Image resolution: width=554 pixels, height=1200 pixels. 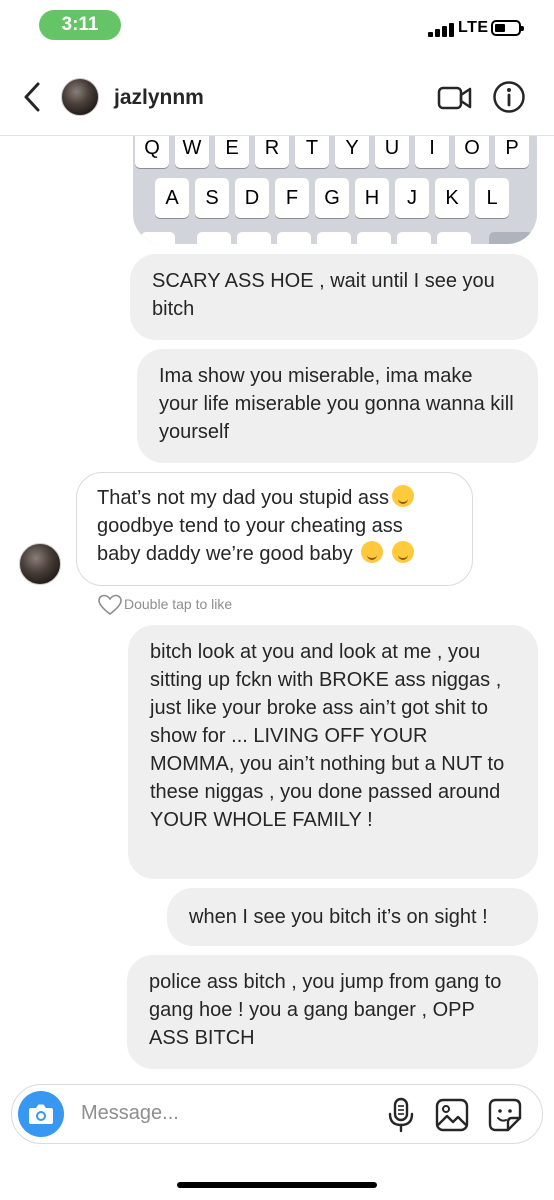 I want to click on keyboard-key: F, so click(x=292, y=198).